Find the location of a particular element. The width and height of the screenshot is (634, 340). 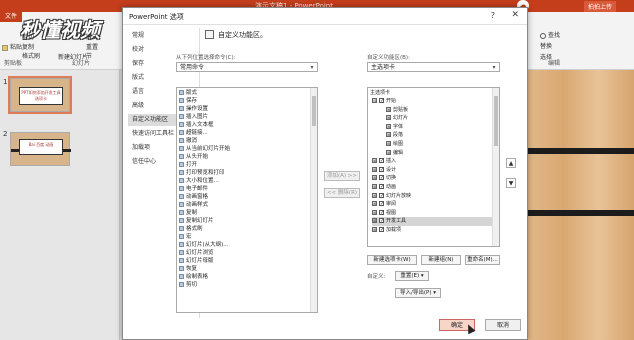

find-button: 查找 is located at coordinates (550, 34).